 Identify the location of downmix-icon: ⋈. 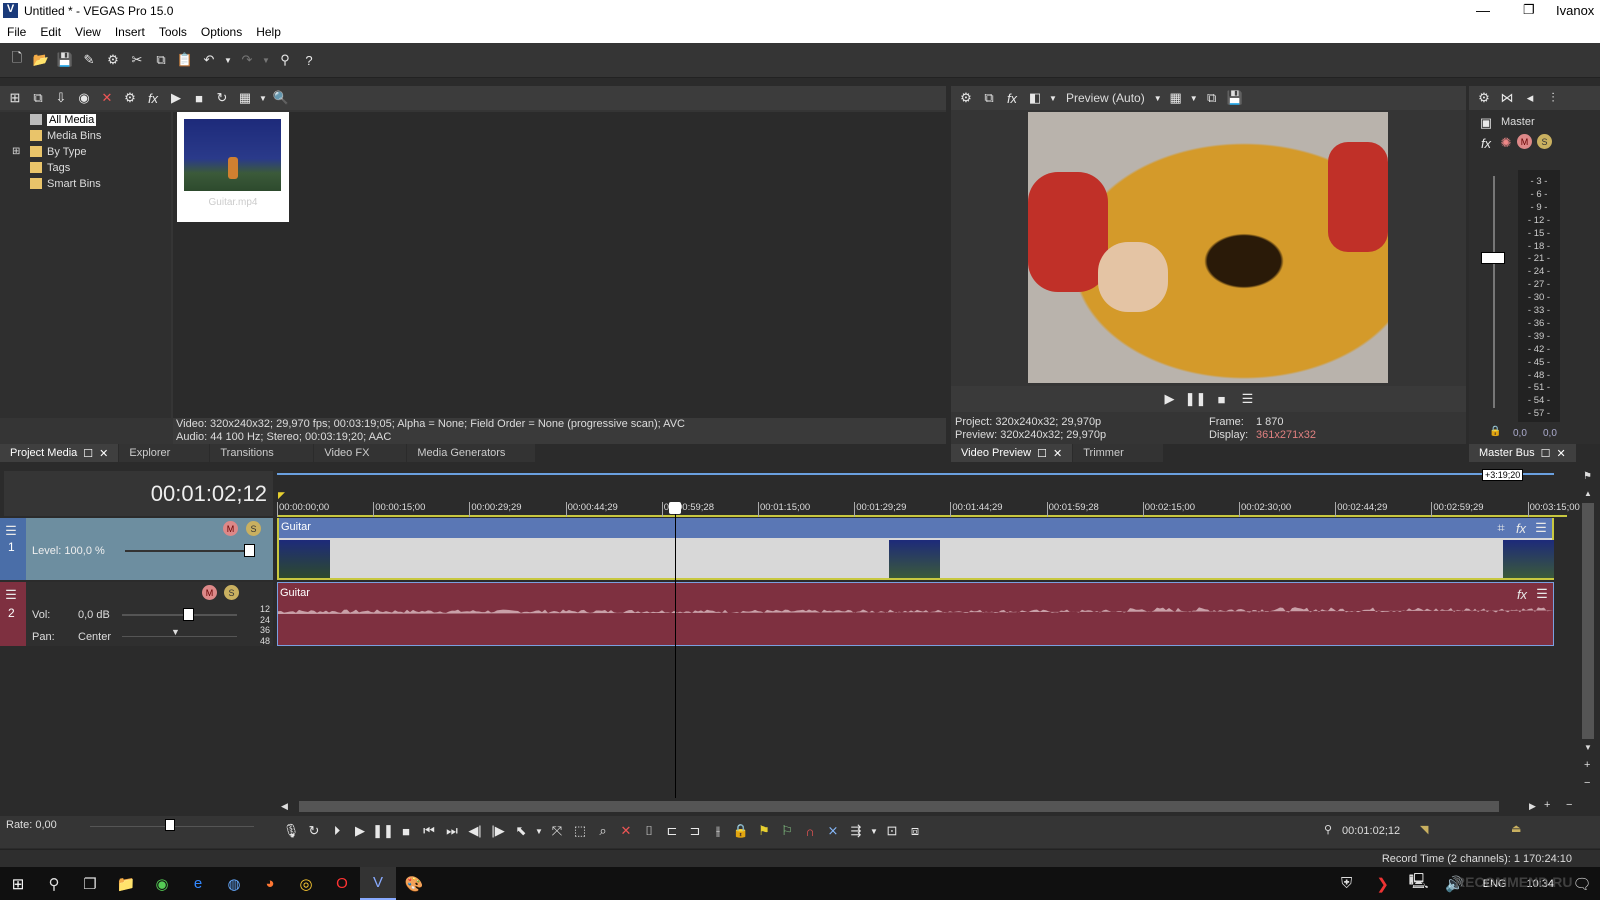
(1507, 98).